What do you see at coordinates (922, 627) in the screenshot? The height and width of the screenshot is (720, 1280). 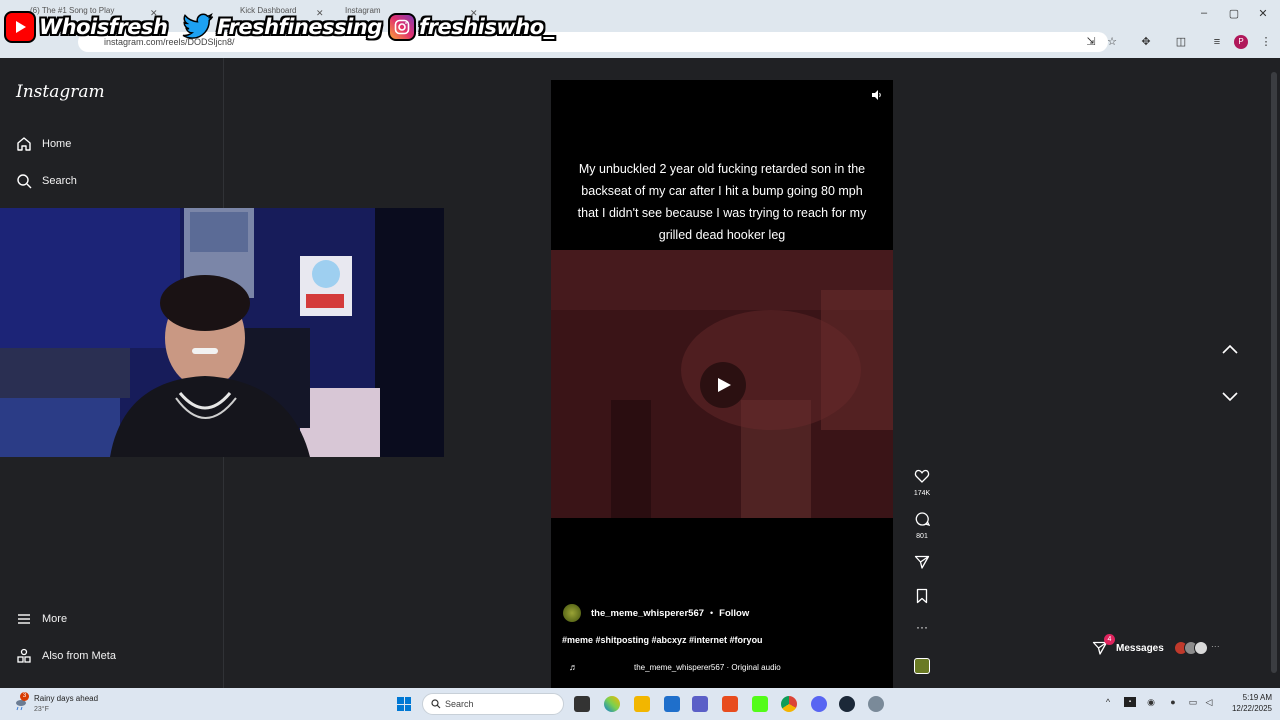 I see `more-options-icon: ···` at bounding box center [922, 627].